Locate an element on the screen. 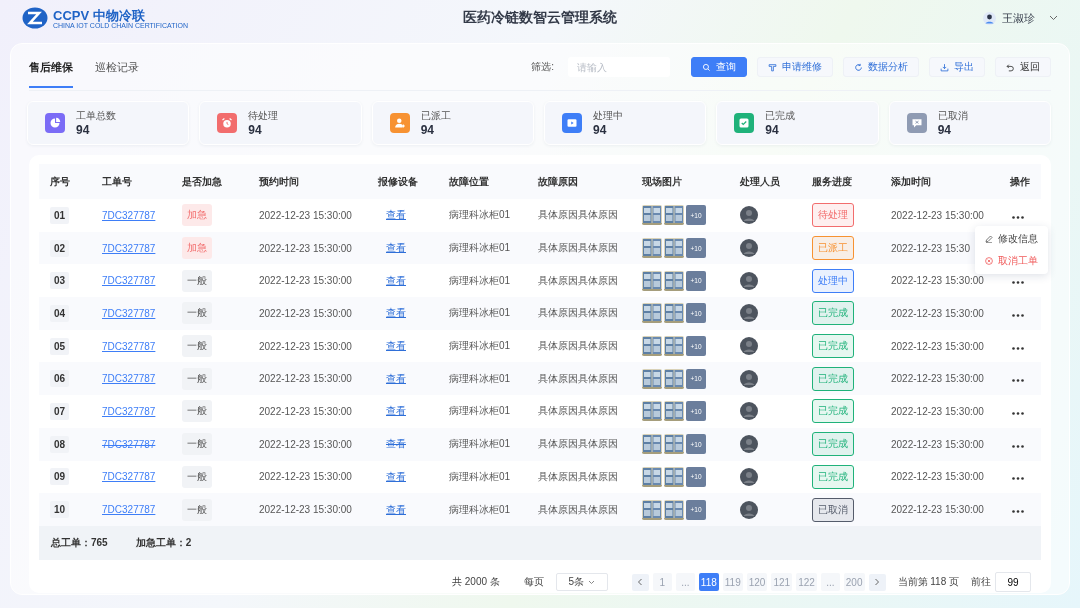 The height and width of the screenshot is (608, 1080). page-button: 122 is located at coordinates (806, 582).